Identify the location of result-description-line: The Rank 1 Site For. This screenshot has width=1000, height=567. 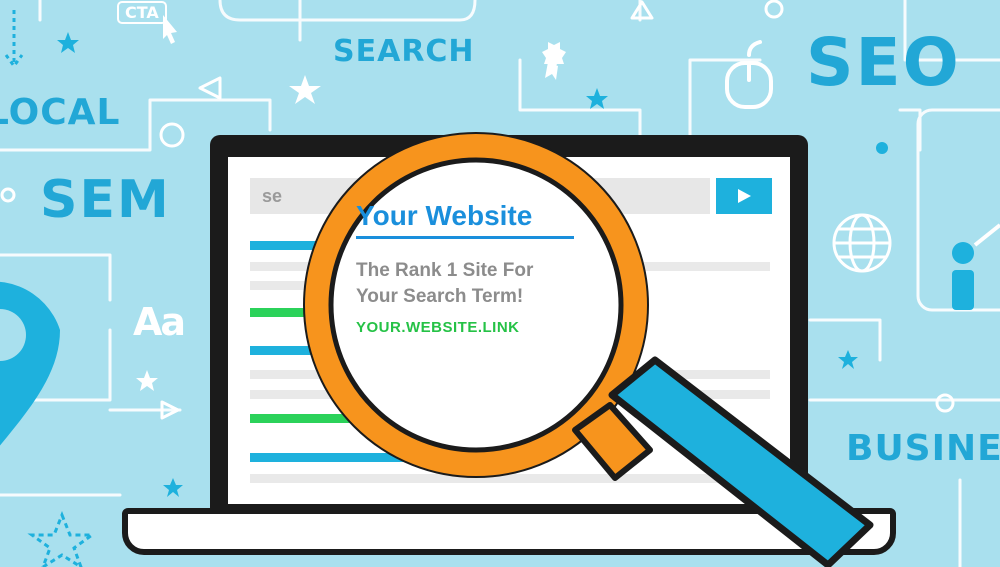
(445, 270).